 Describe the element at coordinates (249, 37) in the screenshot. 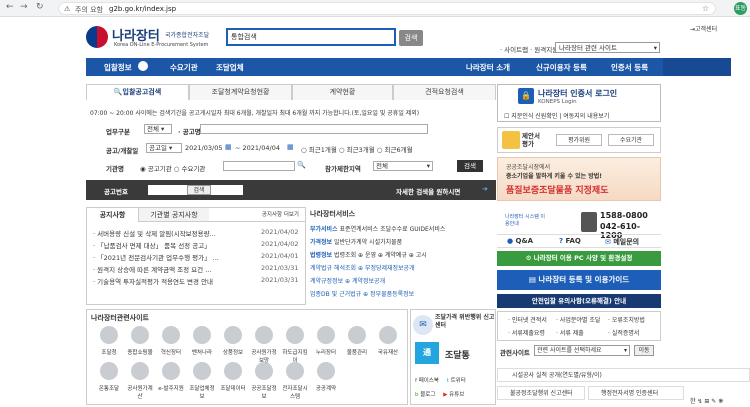

I see `search-scope: 통합검색` at that location.